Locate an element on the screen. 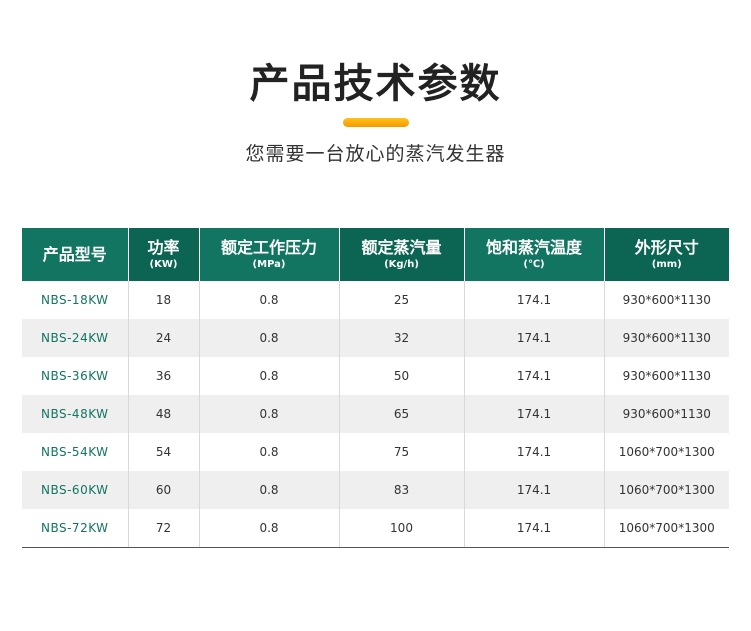 The image size is (751, 631). header-dimensions: 外形尺寸 (mm) is located at coordinates (666, 254).